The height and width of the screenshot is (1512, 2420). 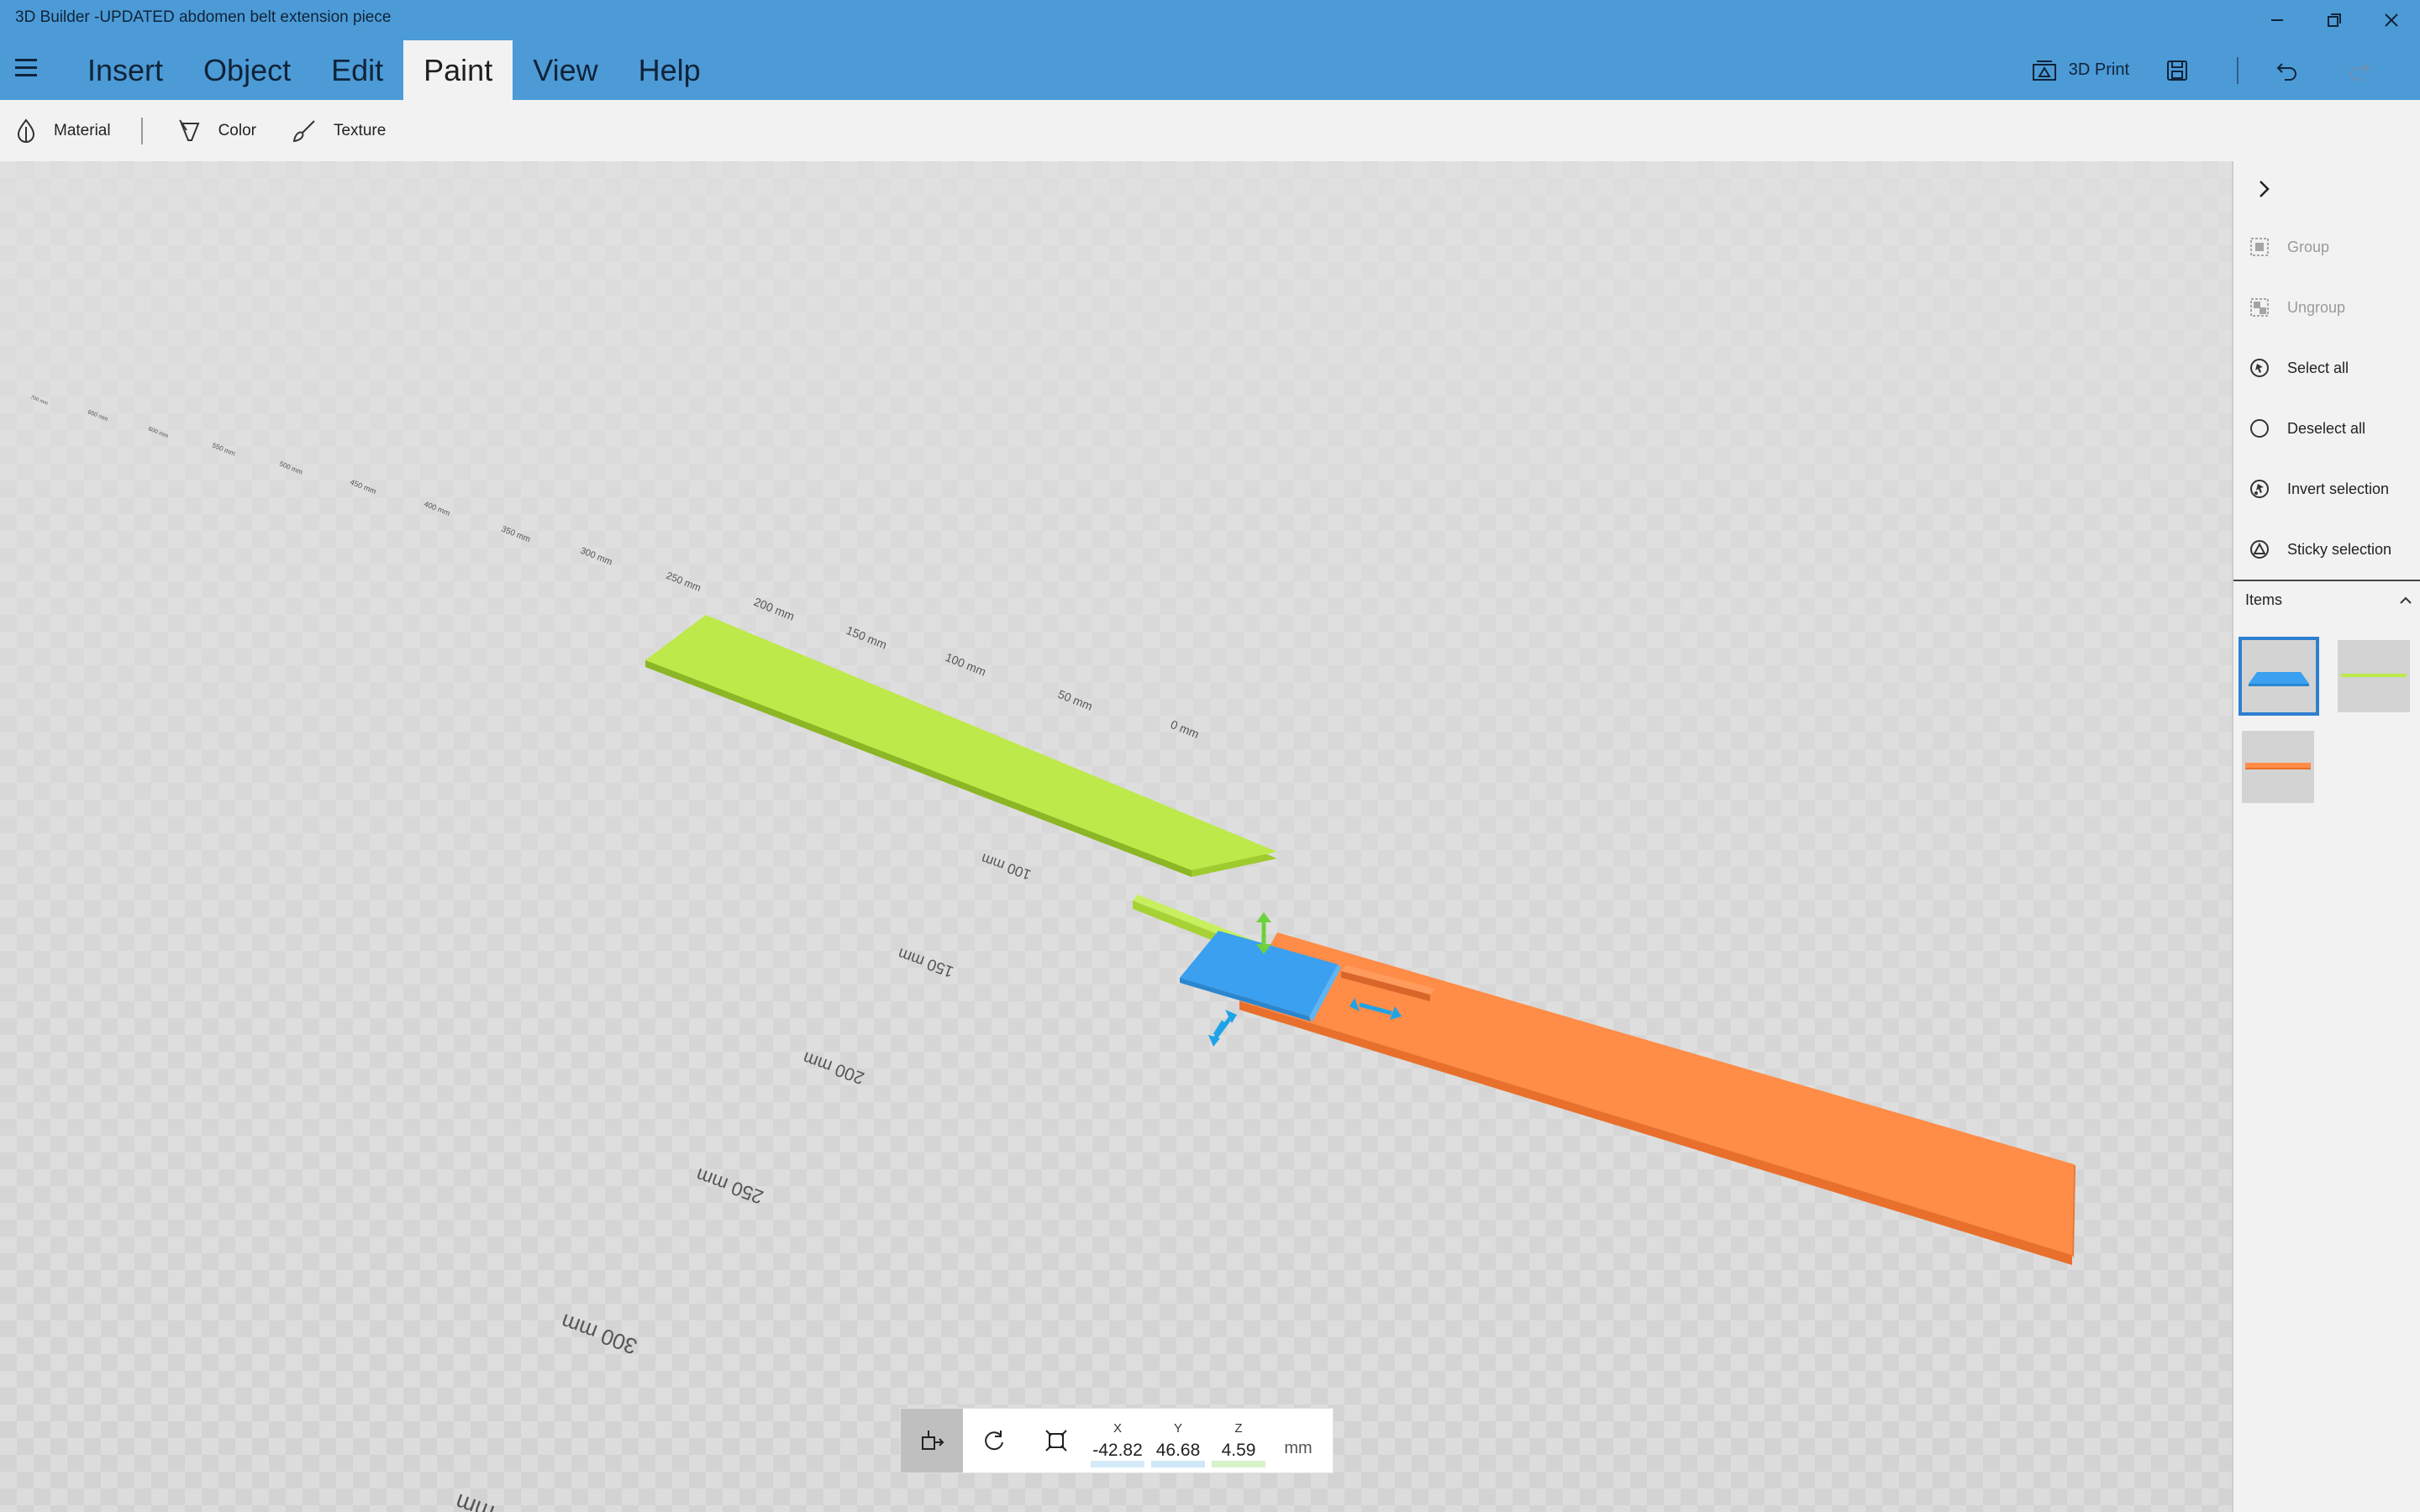 What do you see at coordinates (458, 70) in the screenshot?
I see `menu-paint: Paint` at bounding box center [458, 70].